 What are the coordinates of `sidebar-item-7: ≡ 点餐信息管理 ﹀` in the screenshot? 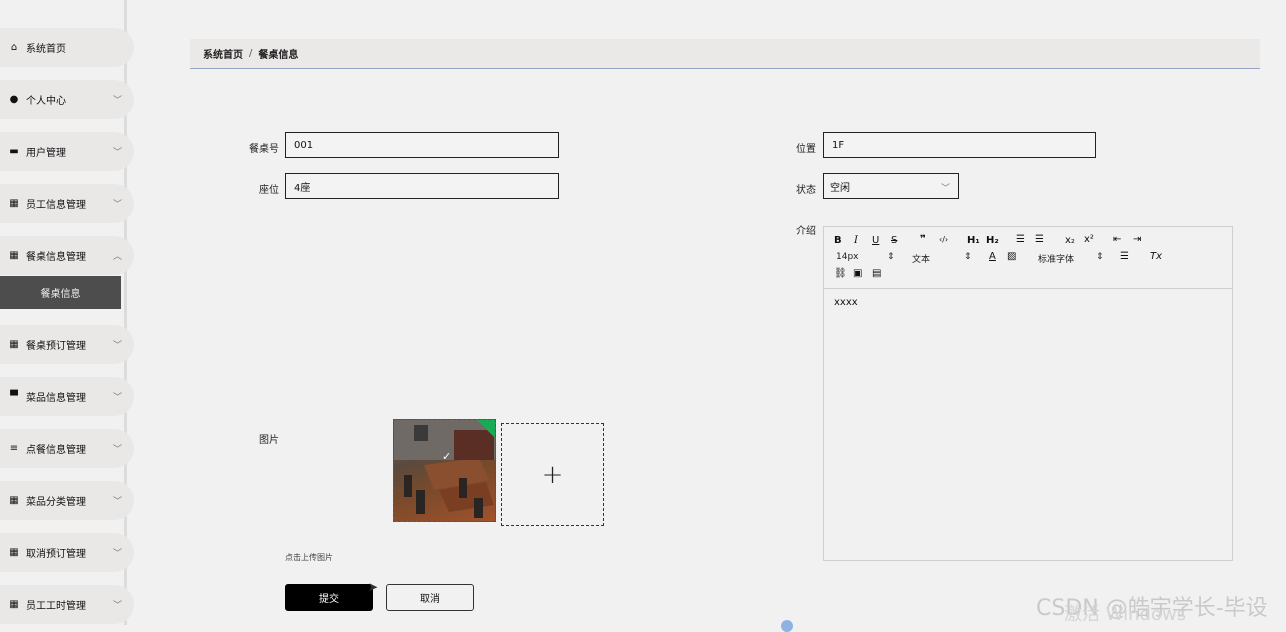 It's located at (67, 448).